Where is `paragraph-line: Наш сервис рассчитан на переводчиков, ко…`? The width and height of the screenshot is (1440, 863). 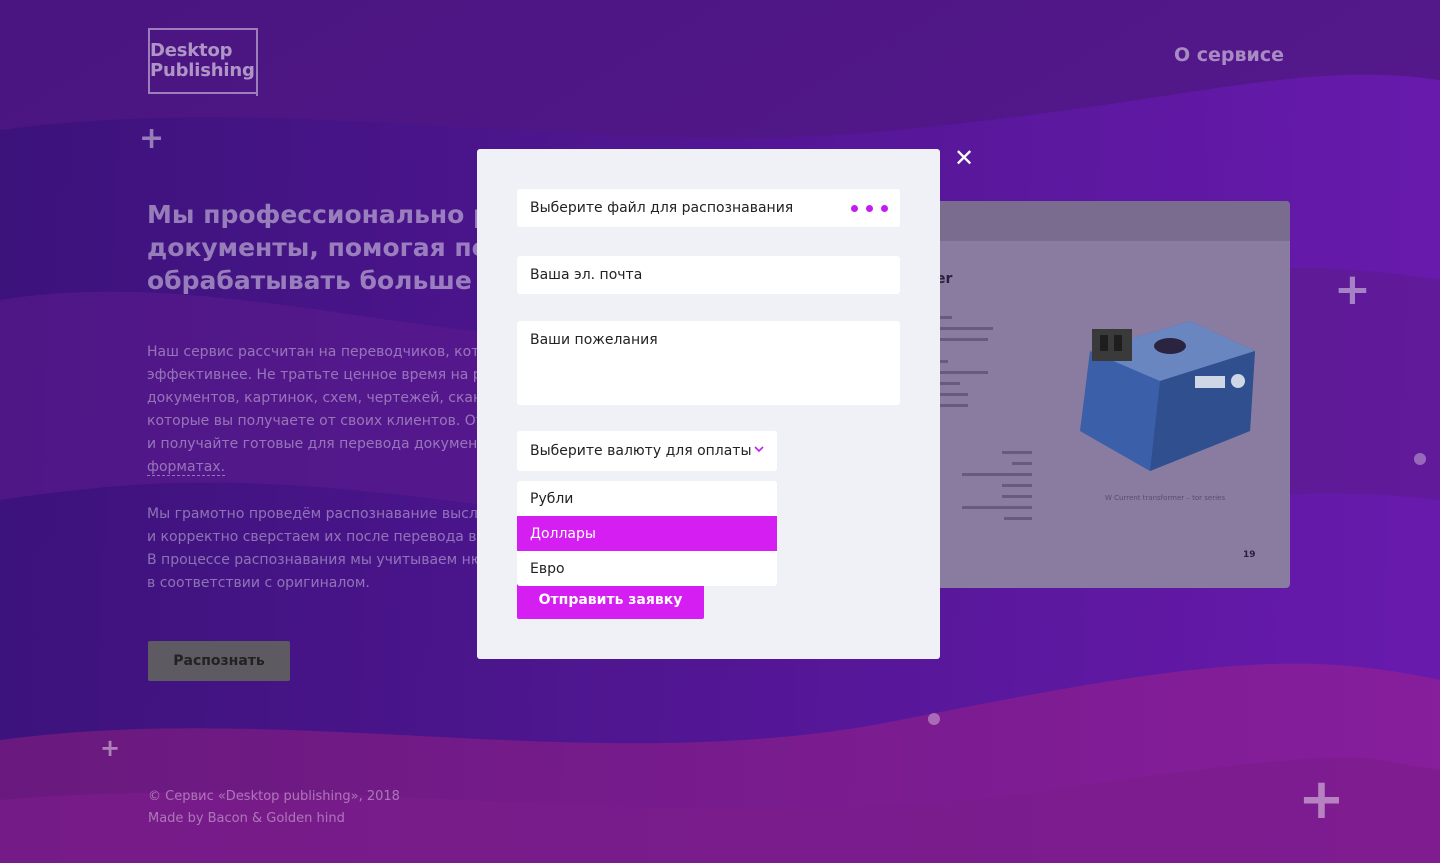
paragraph-line: Наш сервис рассчитан на переводчиков, ко… is located at coordinates (312, 352).